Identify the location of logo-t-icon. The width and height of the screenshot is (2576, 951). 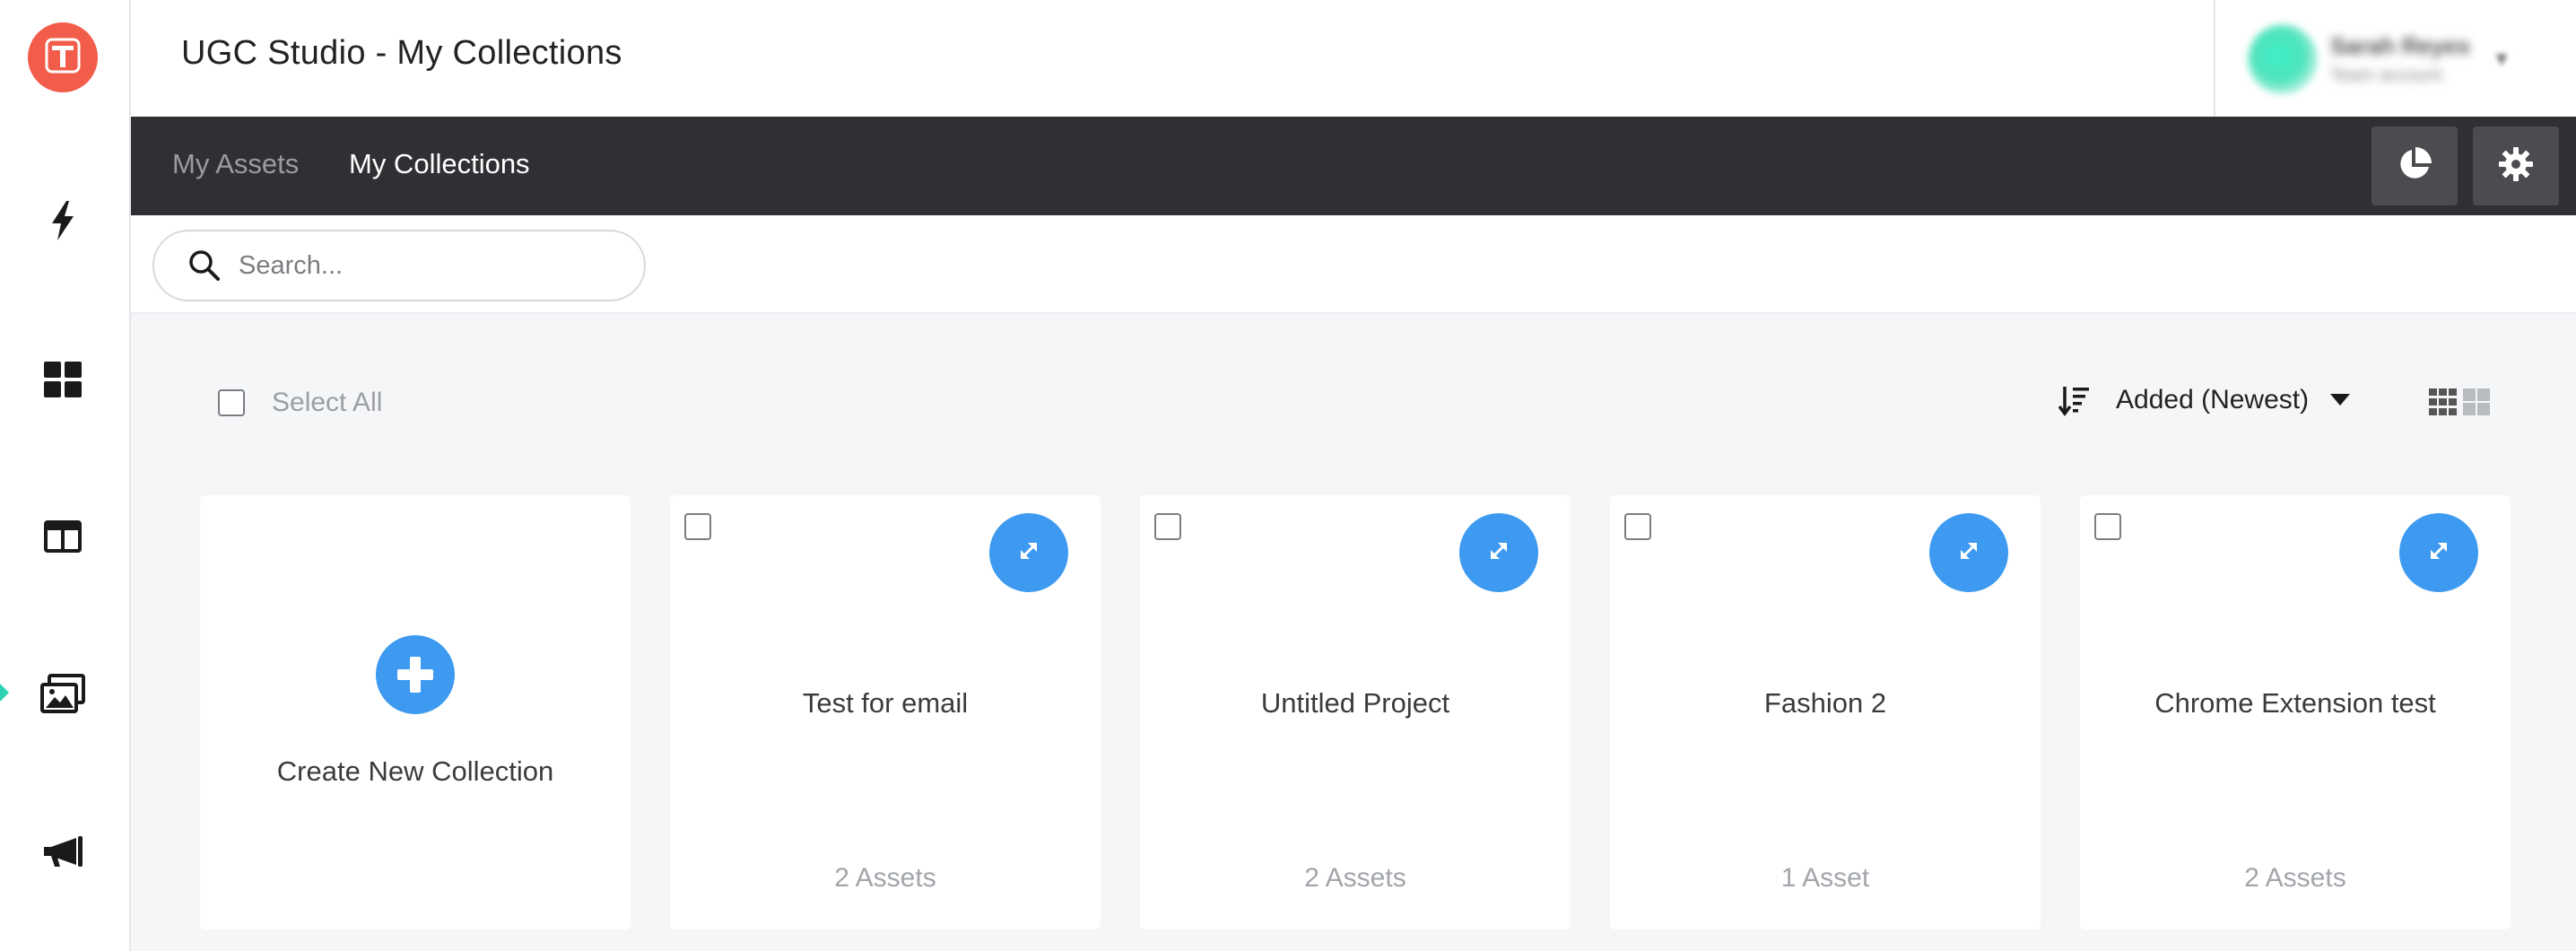
(62, 57).